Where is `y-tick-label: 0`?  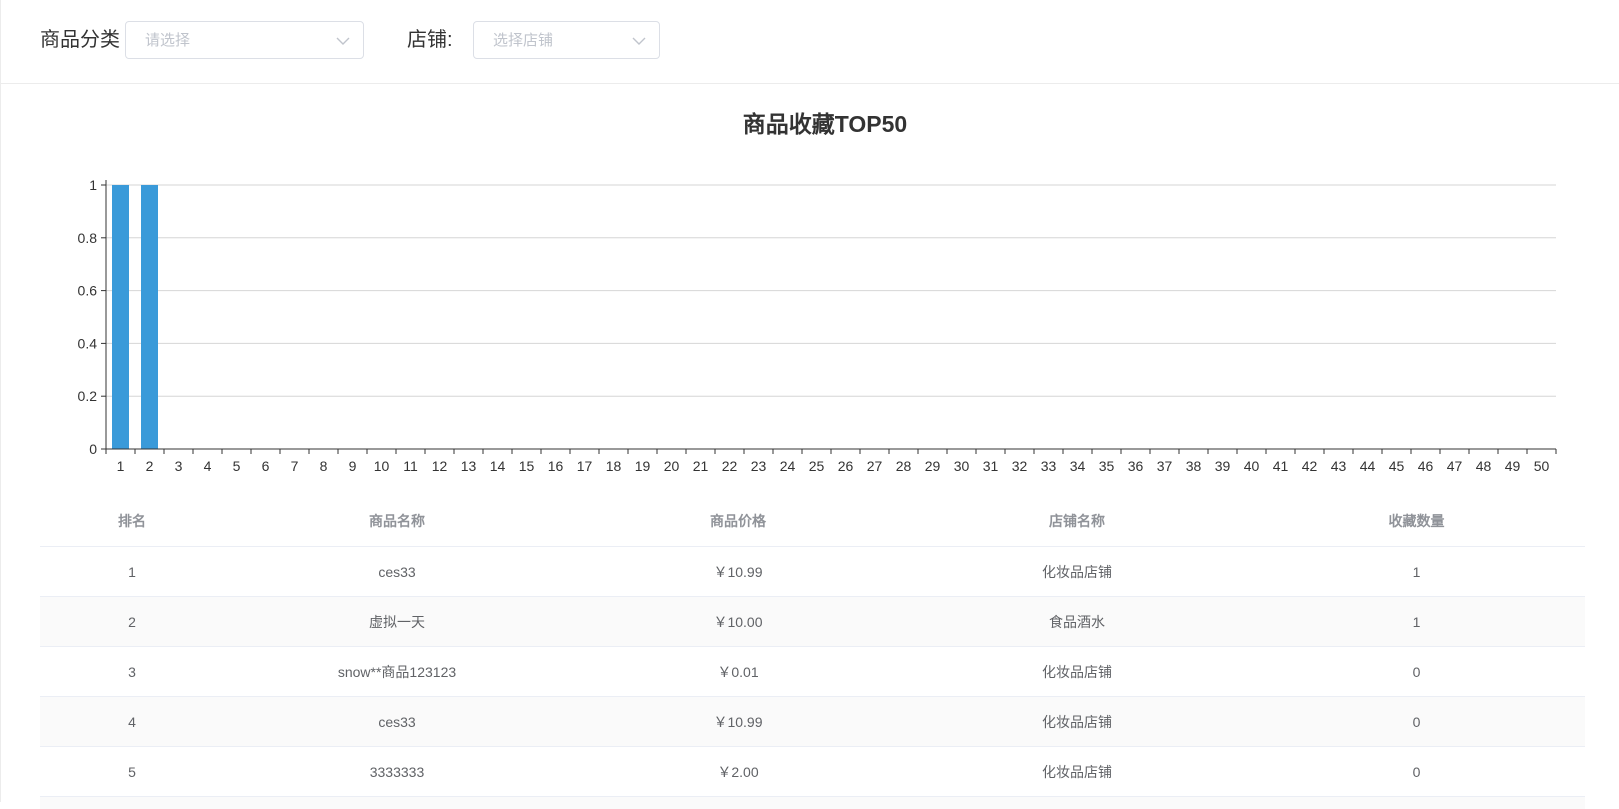
y-tick-label: 0 is located at coordinates (93, 449).